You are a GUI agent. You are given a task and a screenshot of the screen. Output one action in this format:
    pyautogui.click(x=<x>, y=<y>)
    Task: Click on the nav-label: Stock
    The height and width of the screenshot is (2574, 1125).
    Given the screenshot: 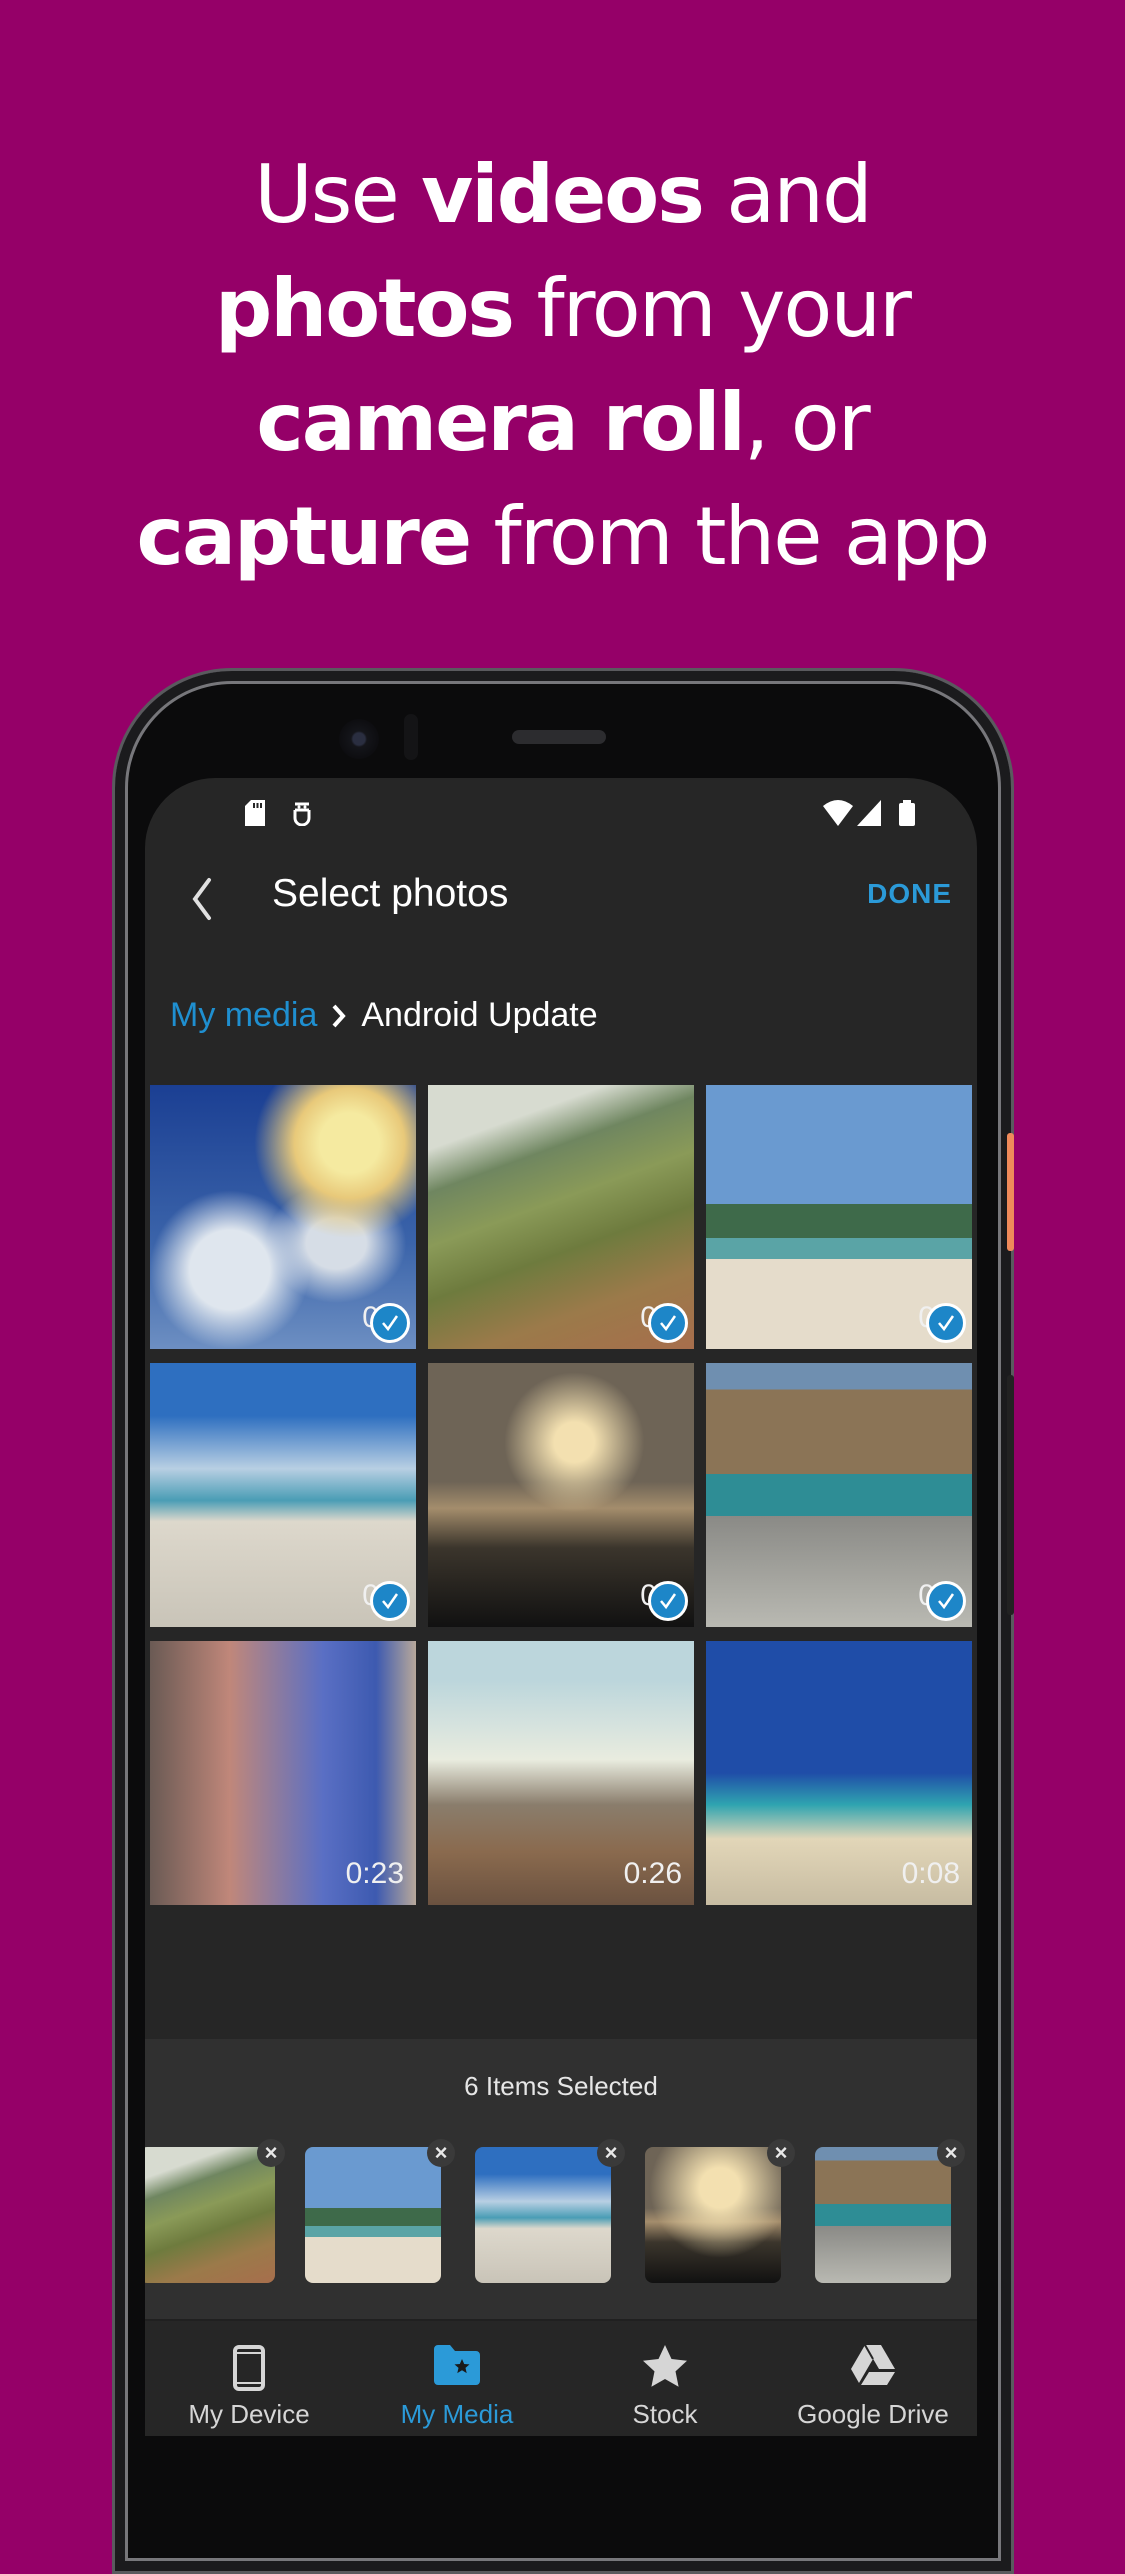 What is the action you would take?
    pyautogui.click(x=665, y=2414)
    